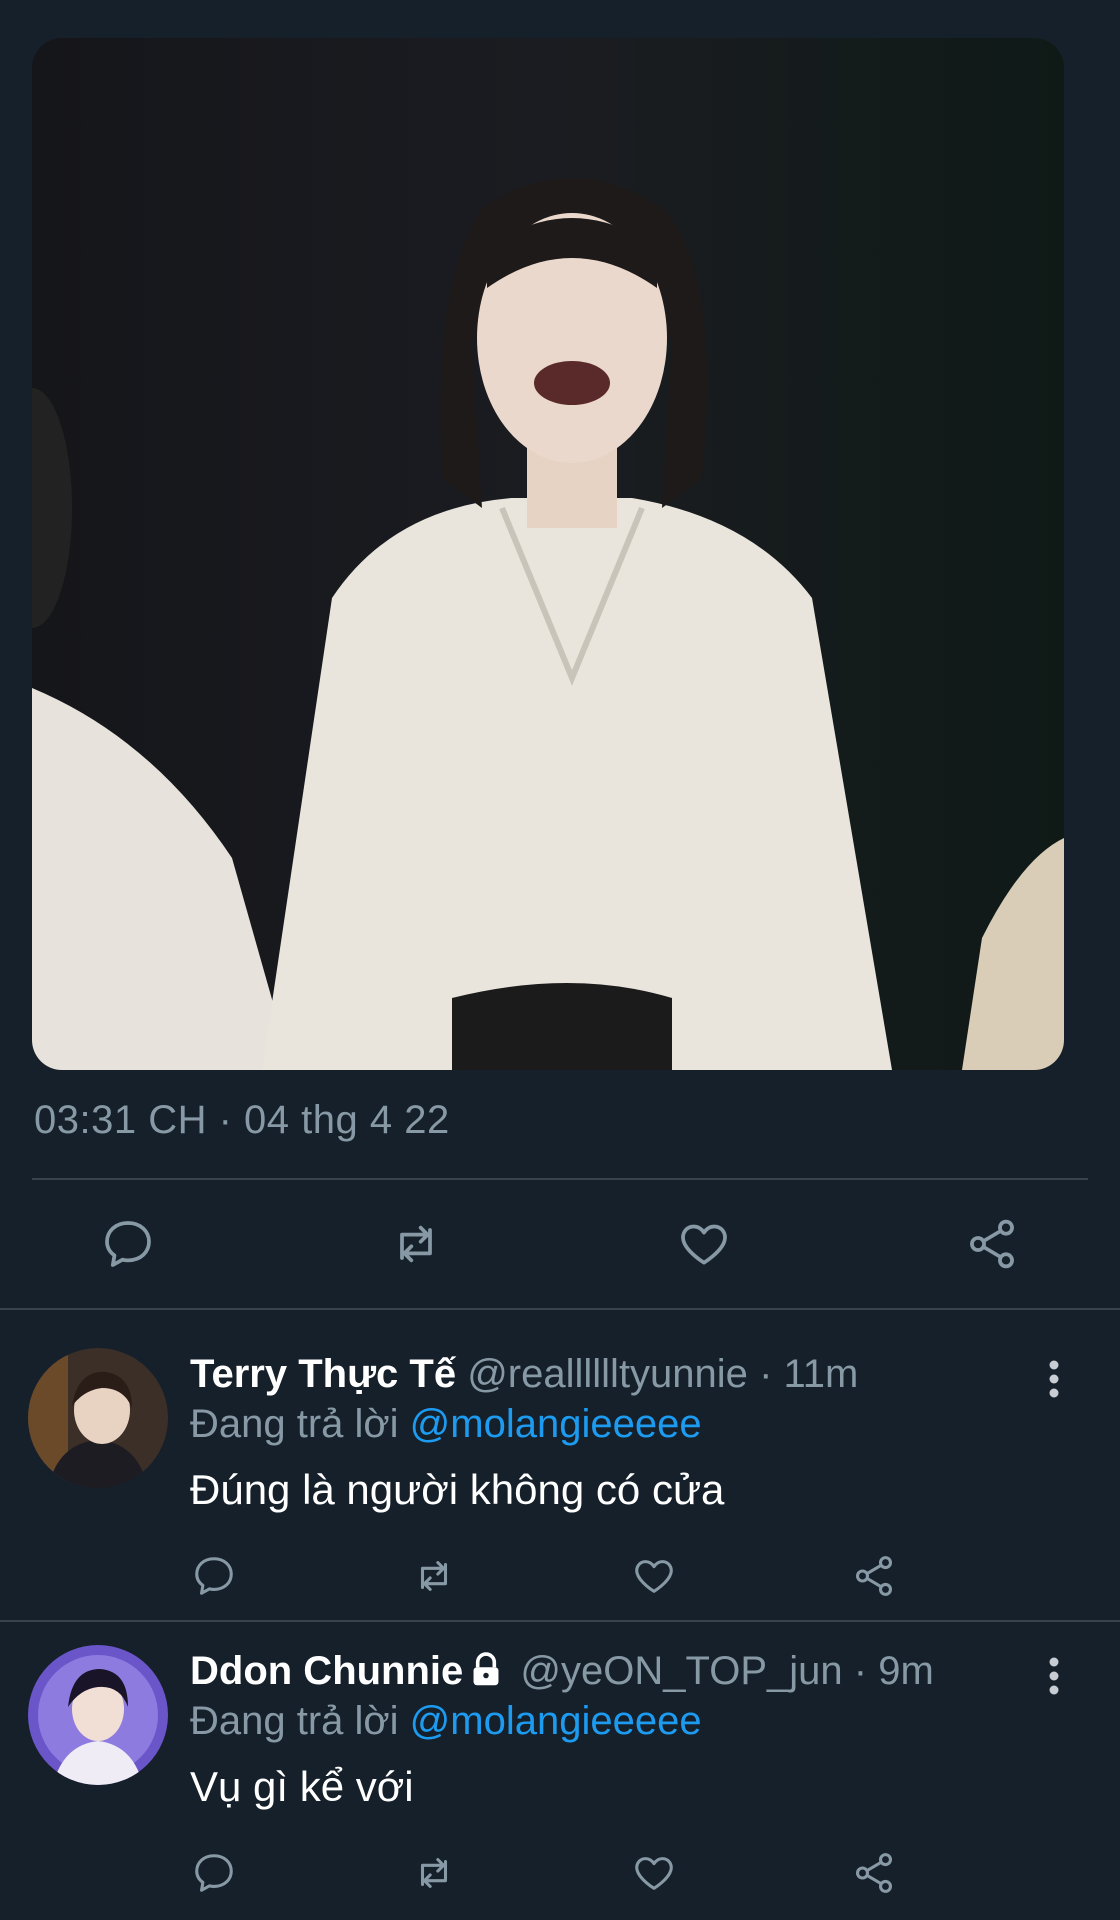 The image size is (1120, 1920). I want to click on username: @yeON_TOP_jun, so click(681, 1671).